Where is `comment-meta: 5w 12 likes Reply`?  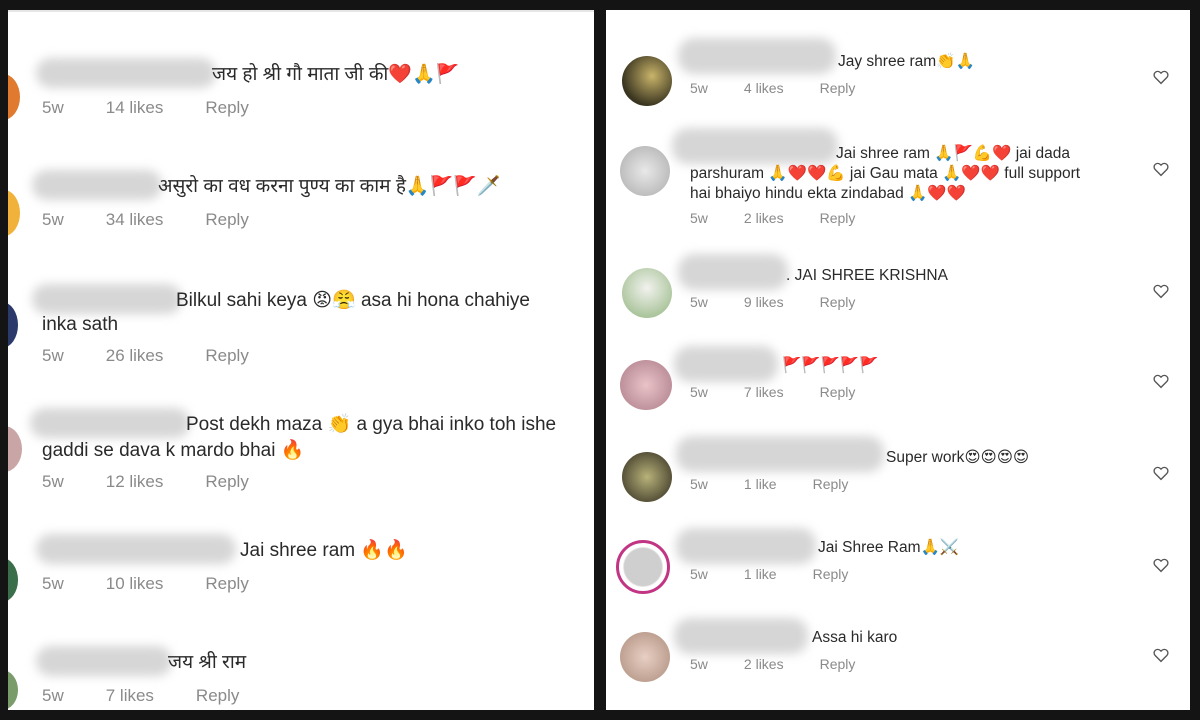
comment-meta: 5w 12 likes Reply is located at coordinates (166, 482).